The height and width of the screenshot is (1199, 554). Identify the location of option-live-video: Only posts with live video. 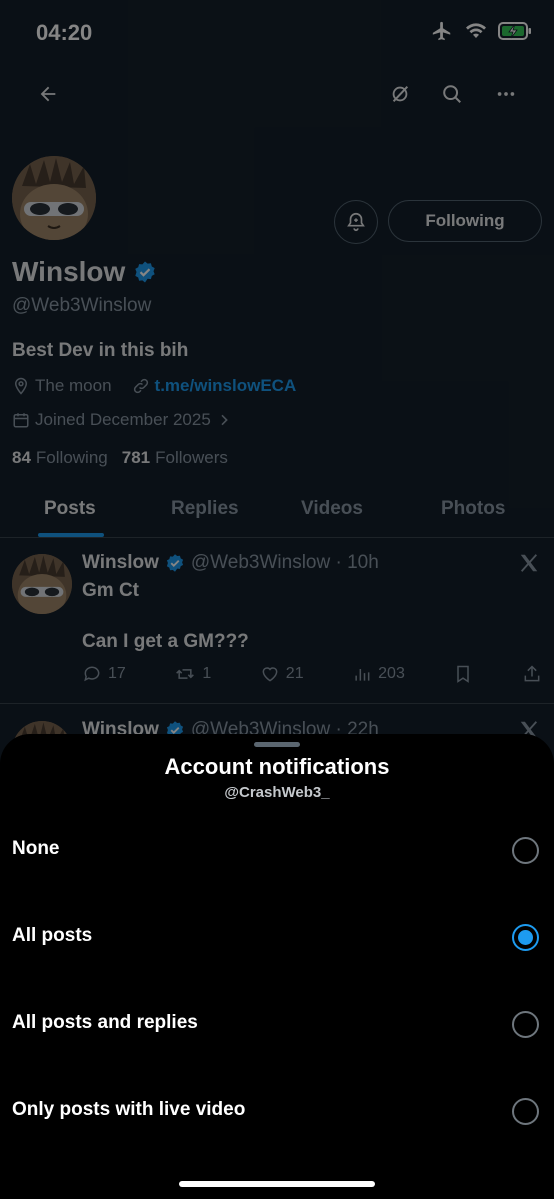
(277, 1111).